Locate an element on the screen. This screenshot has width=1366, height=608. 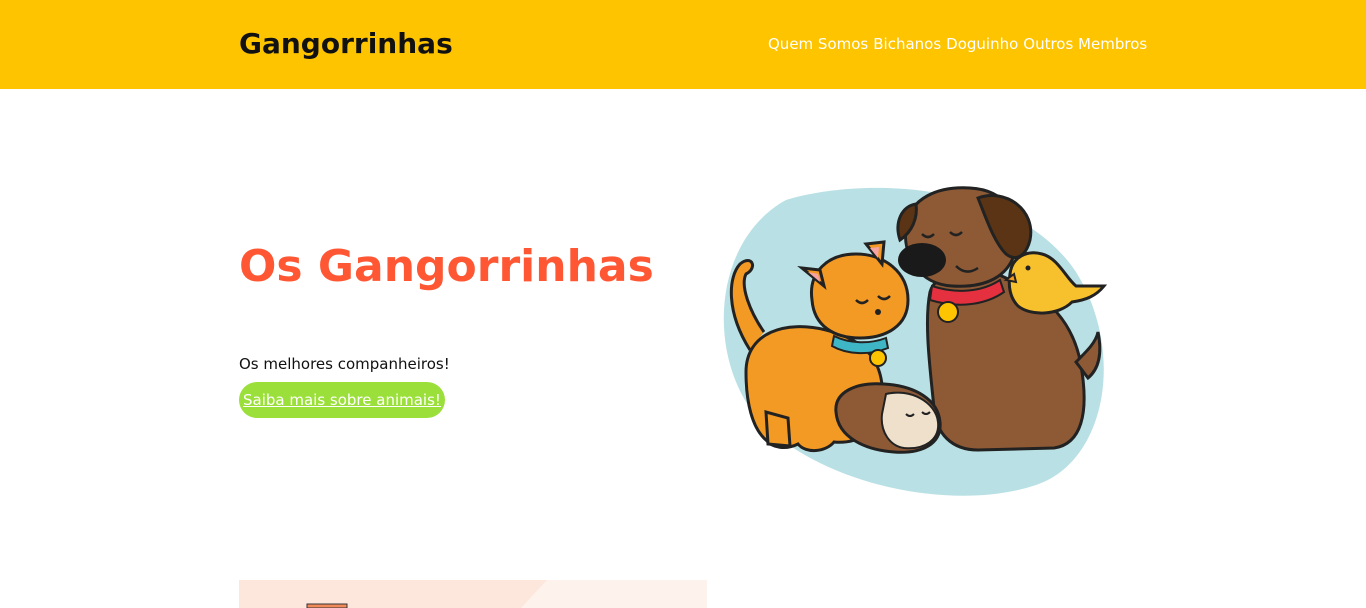
site-brand: Gangorrinhas is located at coordinates (346, 44).